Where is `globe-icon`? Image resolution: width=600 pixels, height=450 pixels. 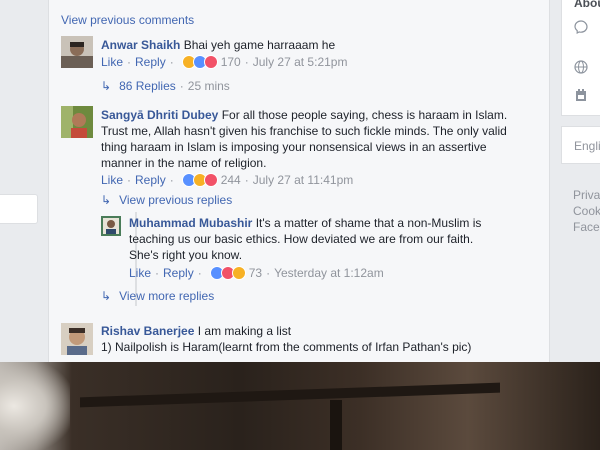
globe-icon is located at coordinates (581, 68).